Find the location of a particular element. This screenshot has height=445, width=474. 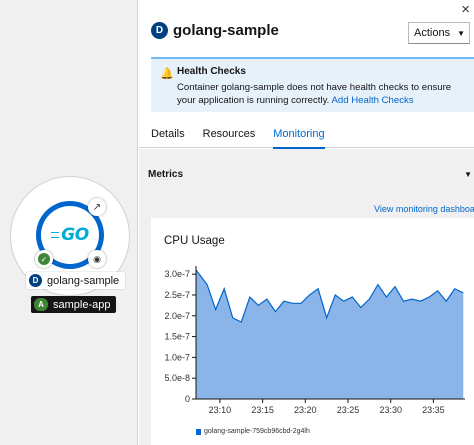

actions-label: Actions is located at coordinates (432, 33).